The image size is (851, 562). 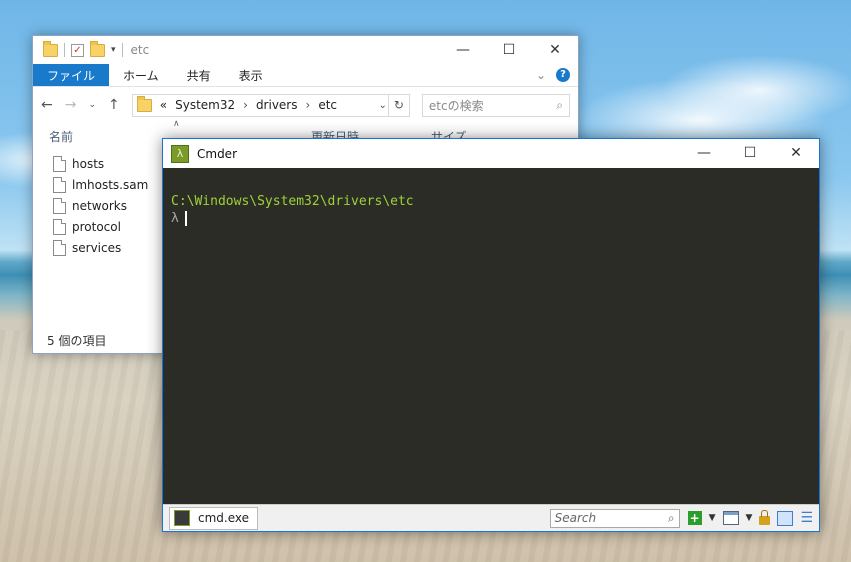 What do you see at coordinates (97, 48) in the screenshot?
I see `new-folder-icon` at bounding box center [97, 48].